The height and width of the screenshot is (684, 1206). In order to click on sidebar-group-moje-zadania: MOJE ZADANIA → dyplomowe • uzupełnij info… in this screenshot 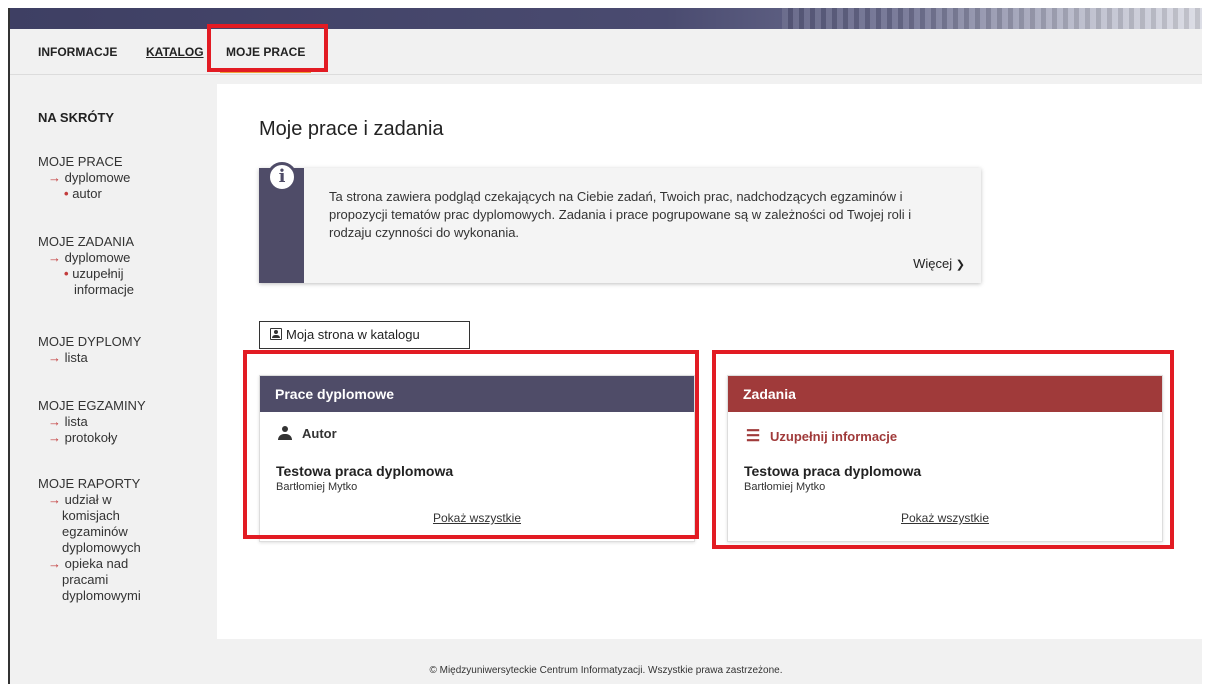, I will do `click(86, 266)`.